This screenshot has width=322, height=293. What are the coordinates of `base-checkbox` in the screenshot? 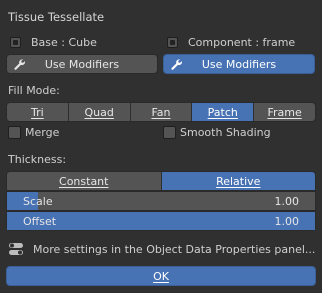 It's located at (15, 42).